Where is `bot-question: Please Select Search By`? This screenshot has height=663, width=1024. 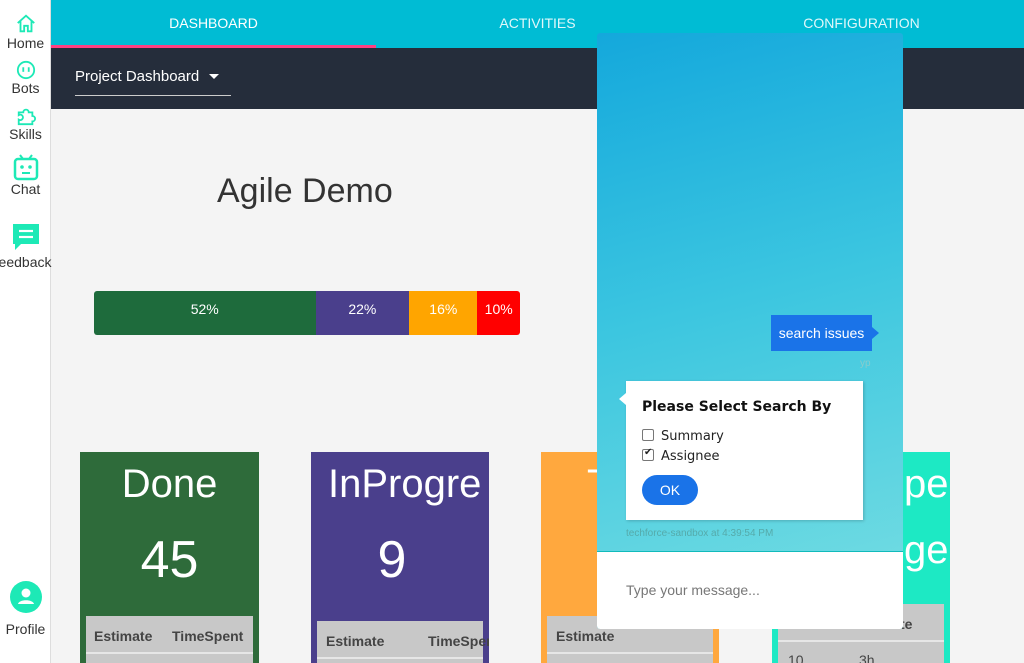 bot-question: Please Select Search By is located at coordinates (737, 407).